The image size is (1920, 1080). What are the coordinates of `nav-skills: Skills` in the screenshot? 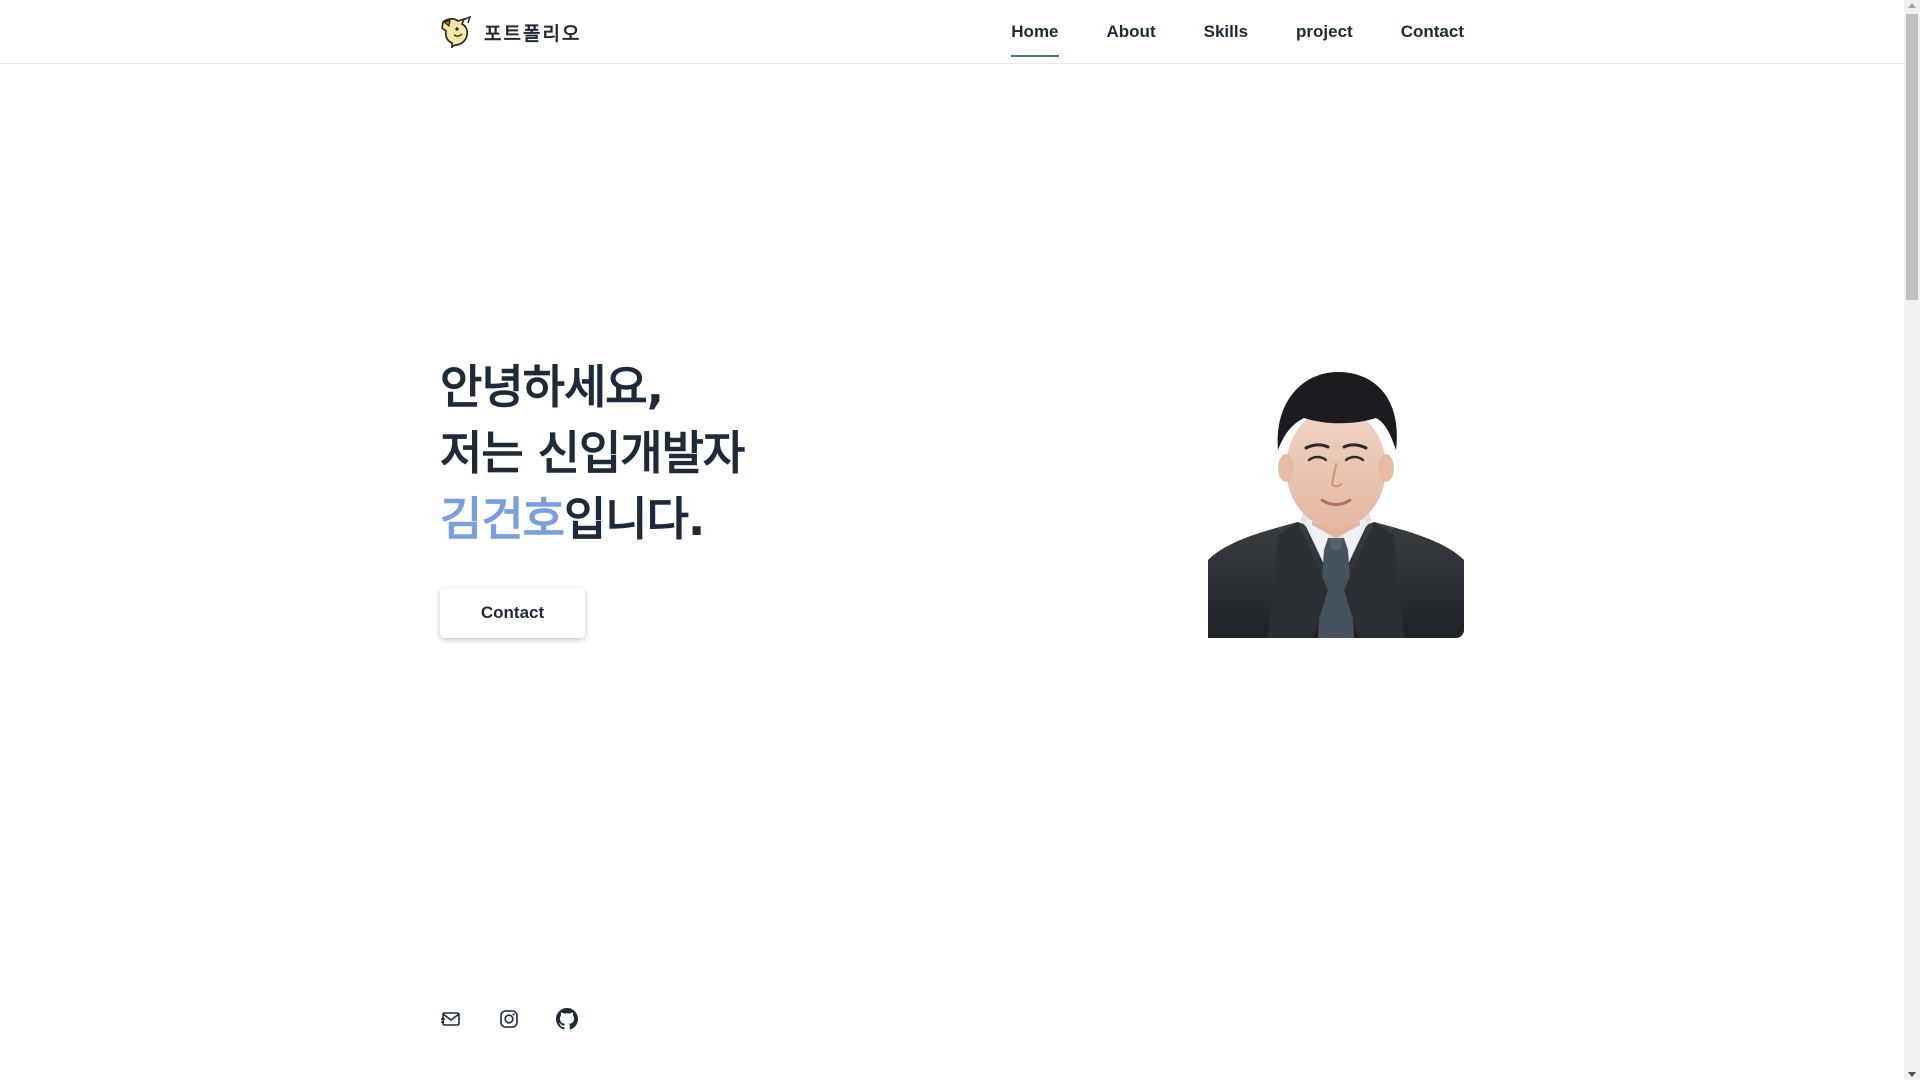 It's located at (1226, 32).